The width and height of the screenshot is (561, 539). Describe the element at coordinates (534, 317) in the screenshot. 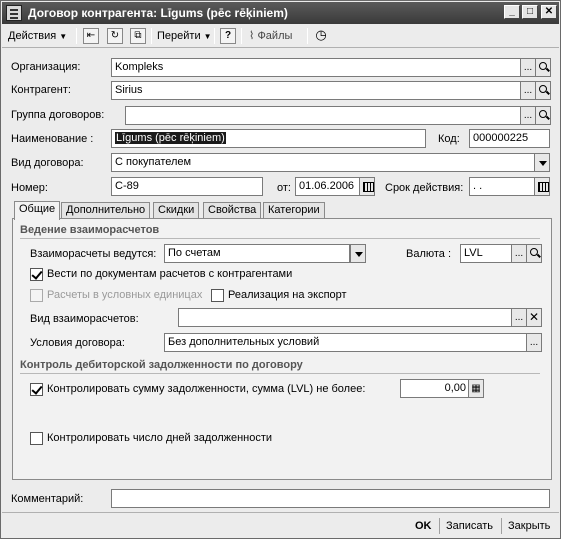

I see `clear-icon: ✕` at that location.